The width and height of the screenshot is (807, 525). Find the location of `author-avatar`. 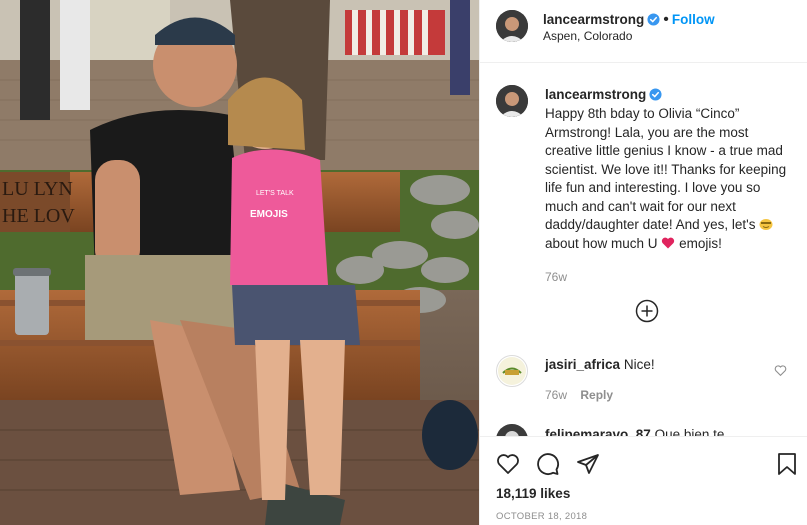

author-avatar is located at coordinates (512, 26).